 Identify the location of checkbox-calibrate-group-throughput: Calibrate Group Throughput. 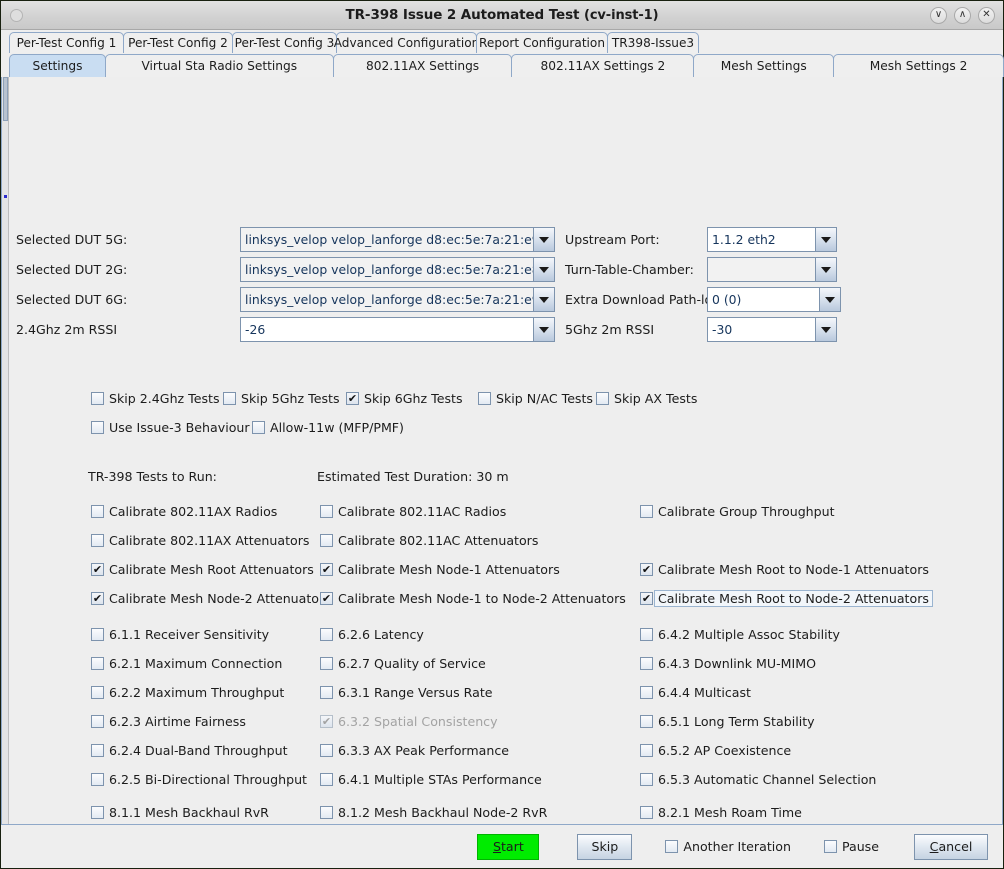
(737, 511).